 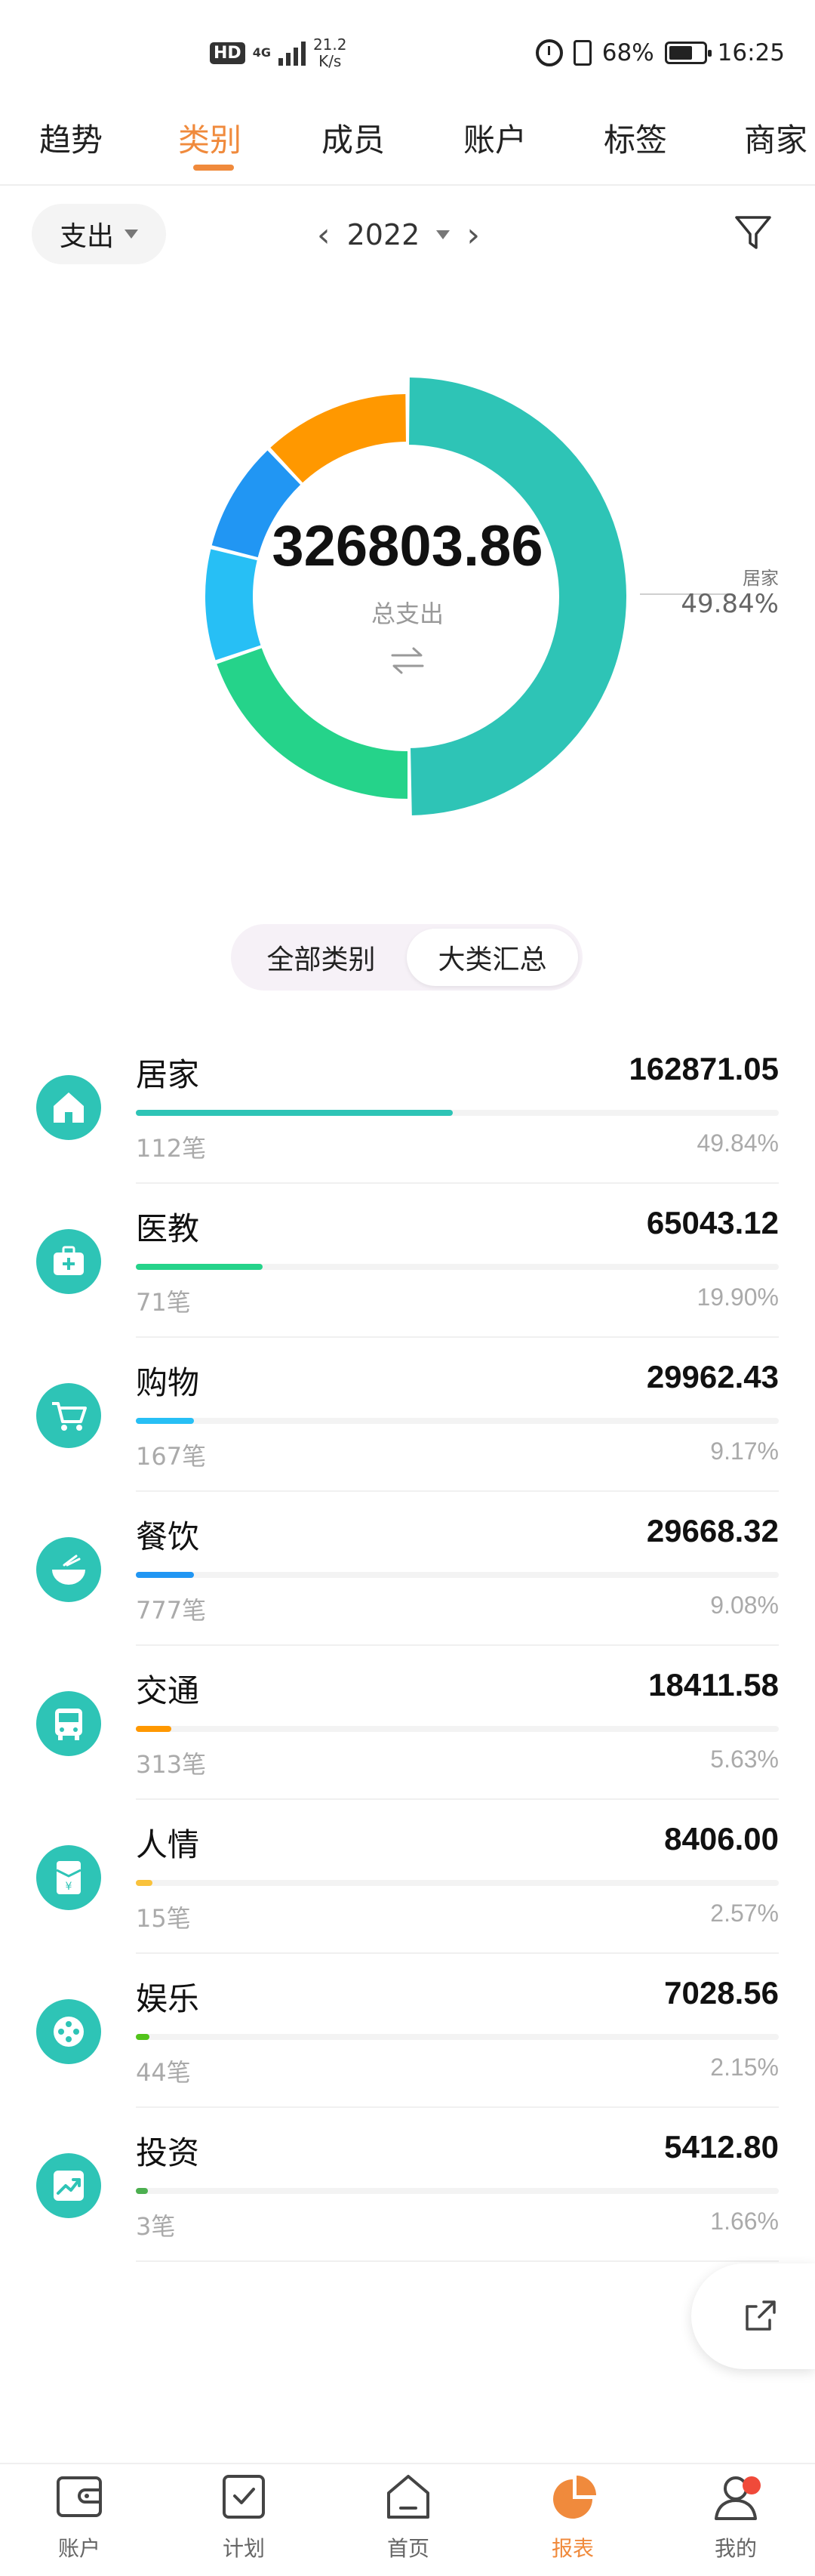 What do you see at coordinates (68, 1723) in the screenshot?
I see `bus-icon` at bounding box center [68, 1723].